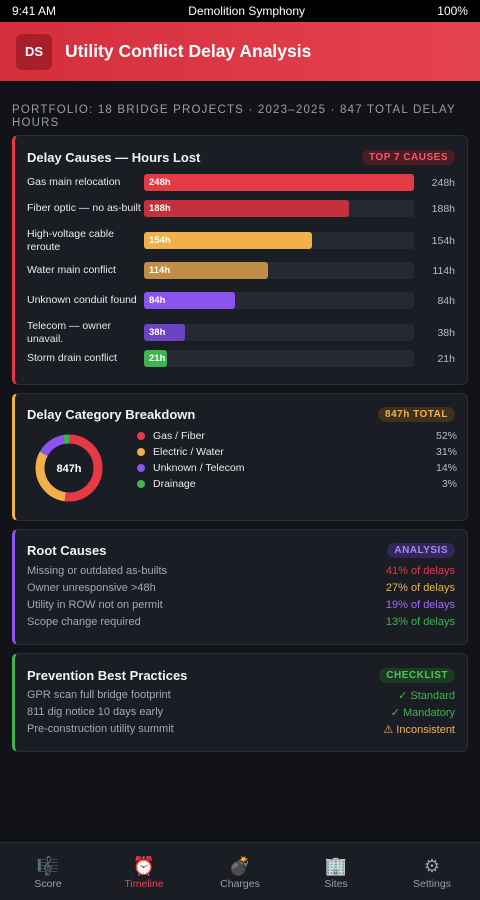  Describe the element at coordinates (422, 713) in the screenshot. I see `practice-status: ✓ Mandatory` at that location.